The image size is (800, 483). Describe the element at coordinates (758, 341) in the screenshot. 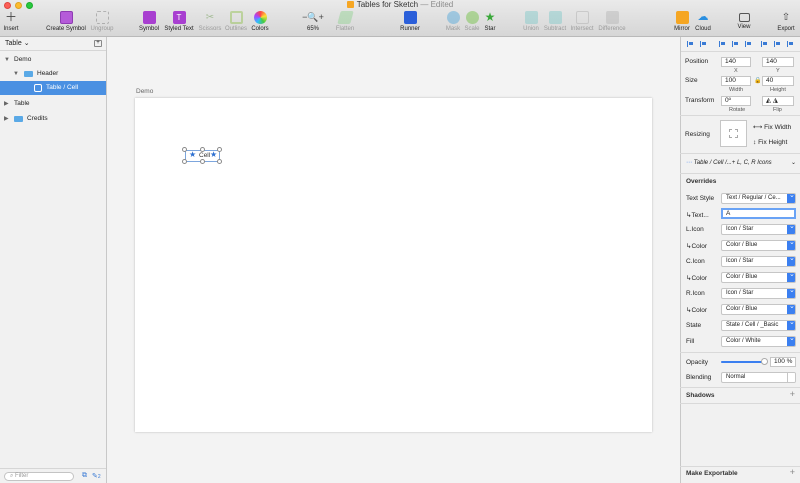

I see `fill-select: Color / White` at that location.